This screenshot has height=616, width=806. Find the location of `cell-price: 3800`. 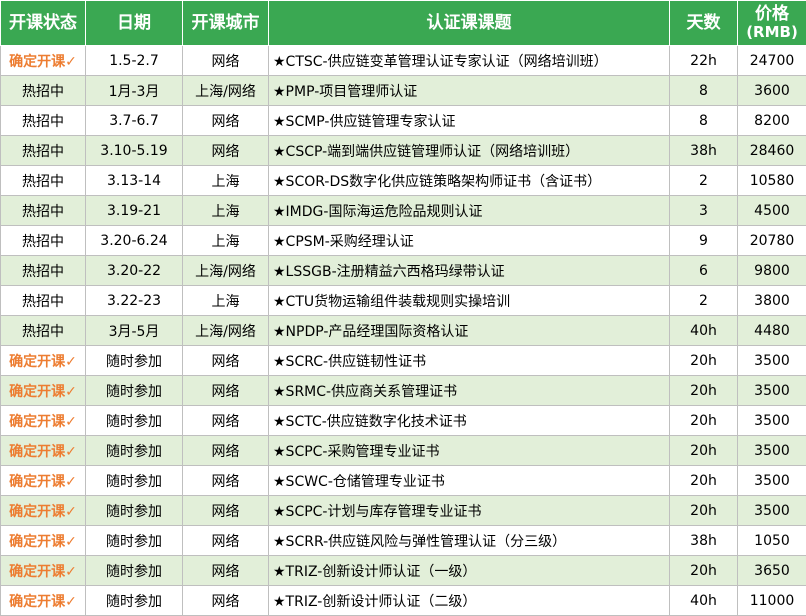

cell-price: 3800 is located at coordinates (772, 301).